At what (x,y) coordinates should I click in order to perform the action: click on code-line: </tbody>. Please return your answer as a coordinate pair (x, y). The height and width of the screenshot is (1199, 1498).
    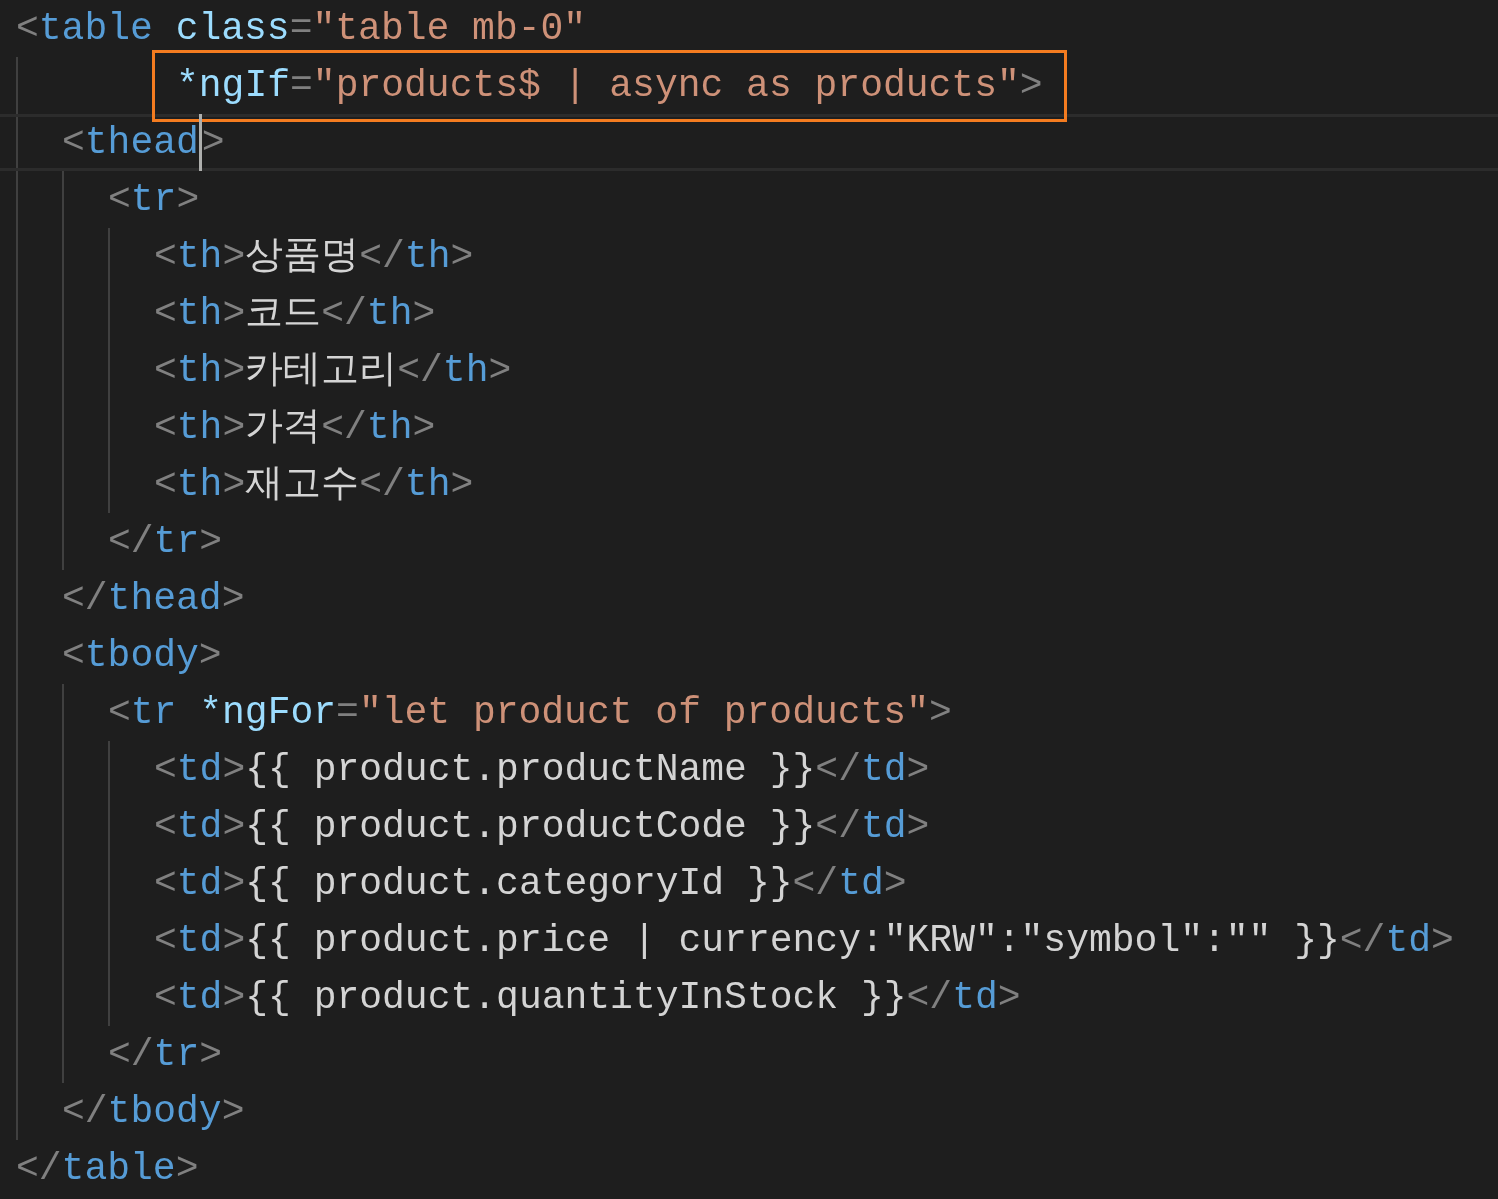
    Looking at the image, I should click on (153, 1112).